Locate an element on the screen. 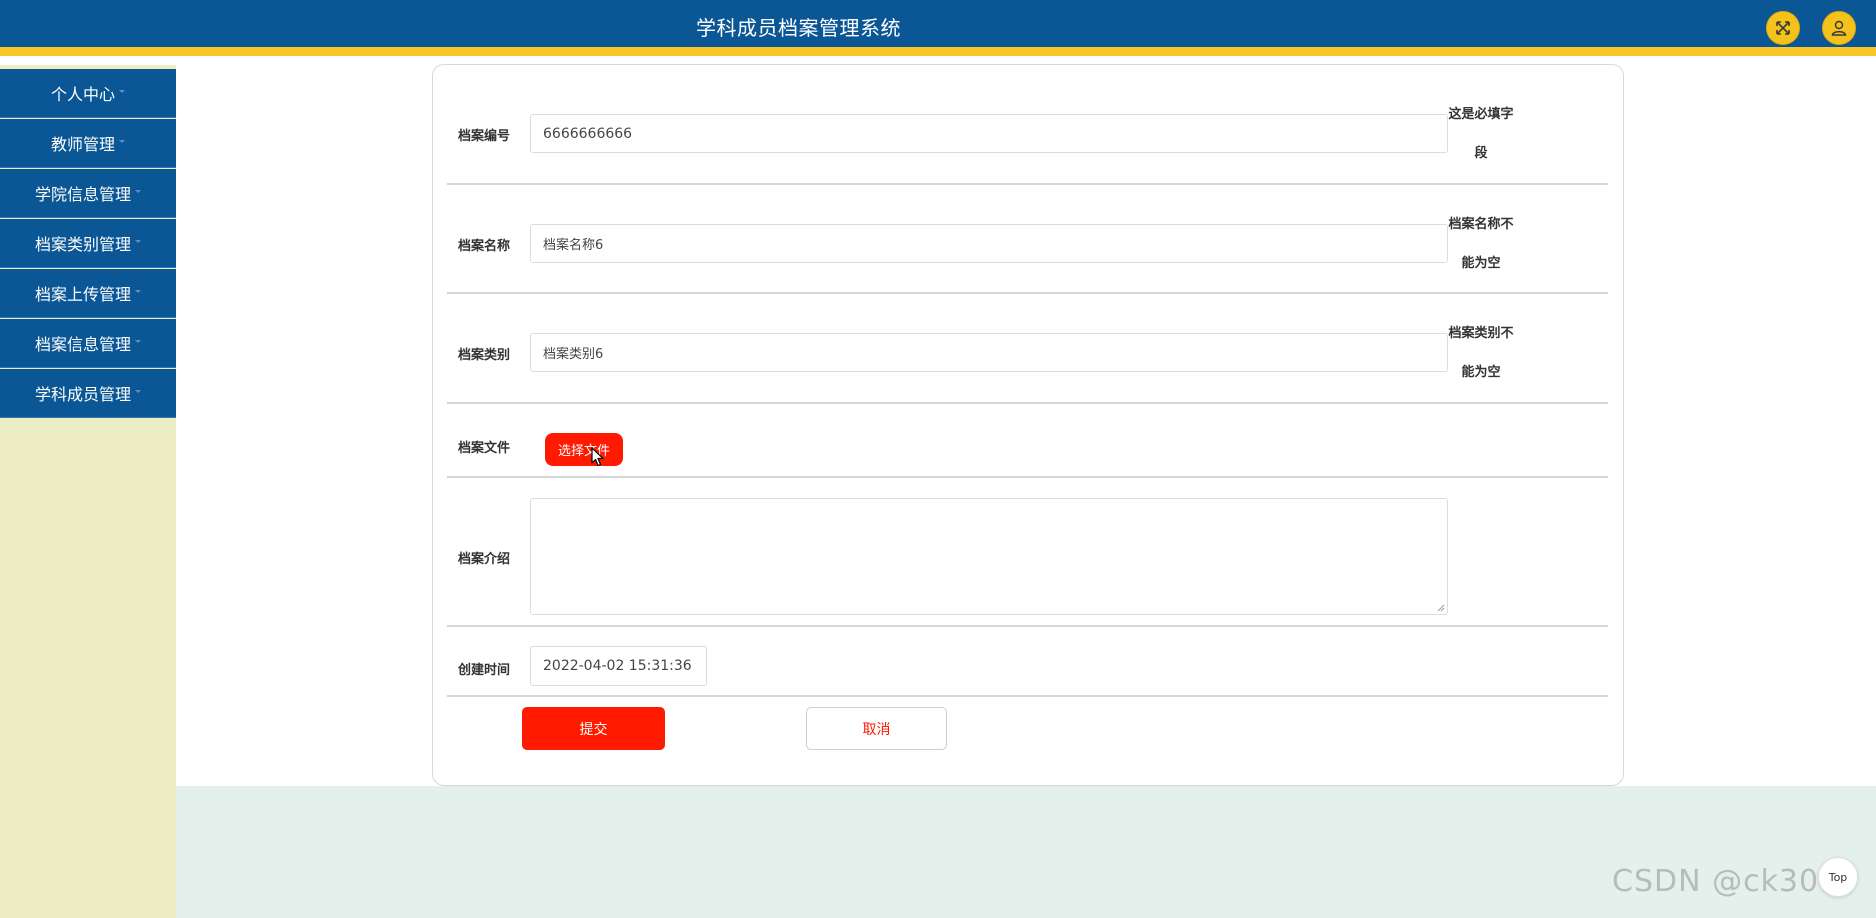 This screenshot has height=918, width=1876. sidebar-item-colleges: 学院信息管理 is located at coordinates (88, 193).